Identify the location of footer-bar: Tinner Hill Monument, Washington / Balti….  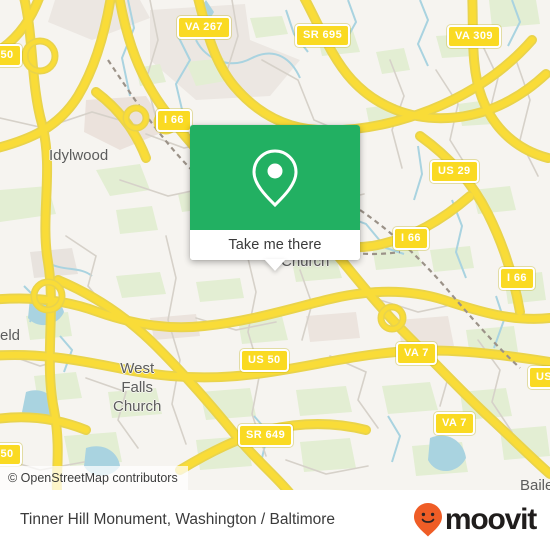
(275, 520).